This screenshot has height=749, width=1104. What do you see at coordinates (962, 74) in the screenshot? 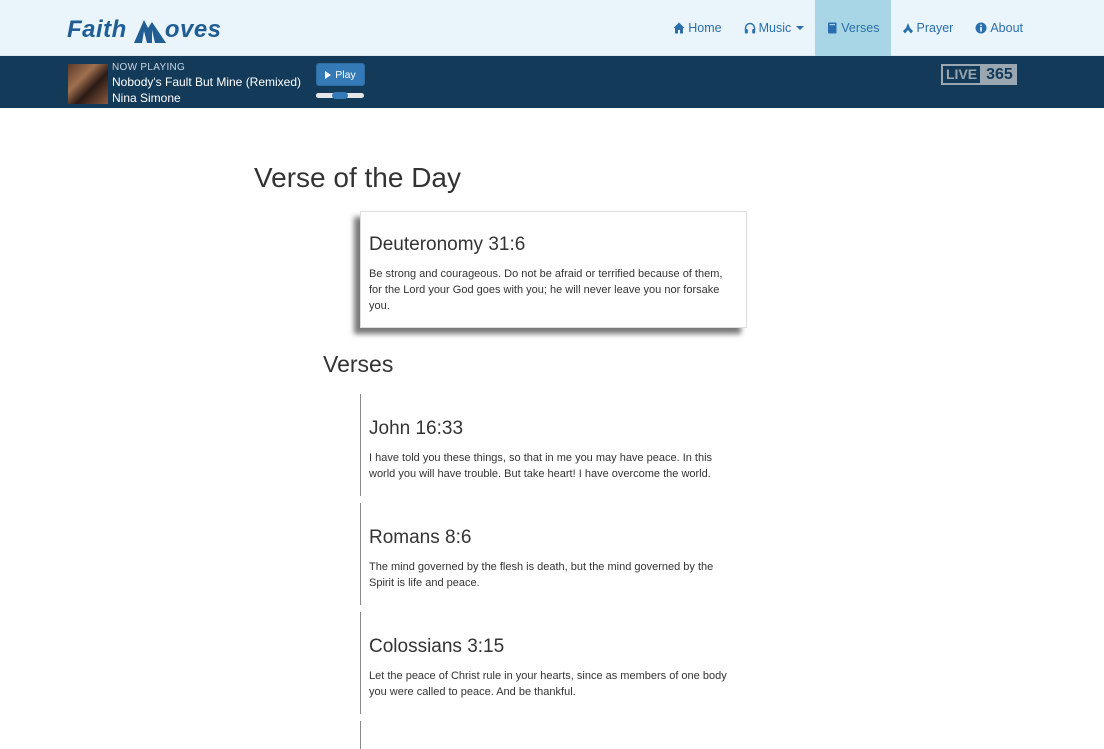
I see `live365-logo-live: LIVE` at bounding box center [962, 74].